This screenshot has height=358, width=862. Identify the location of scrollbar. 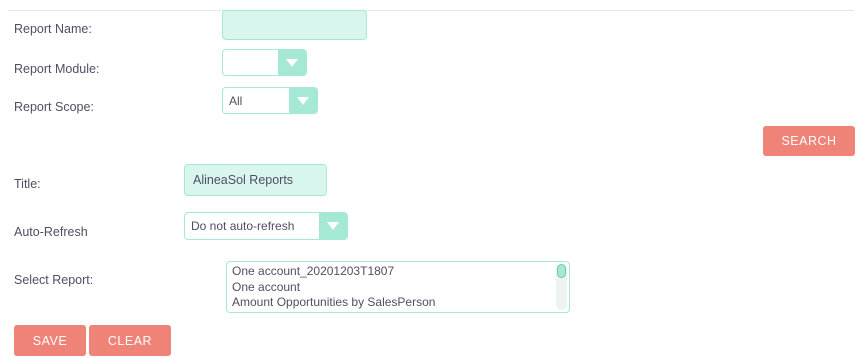
(561, 287).